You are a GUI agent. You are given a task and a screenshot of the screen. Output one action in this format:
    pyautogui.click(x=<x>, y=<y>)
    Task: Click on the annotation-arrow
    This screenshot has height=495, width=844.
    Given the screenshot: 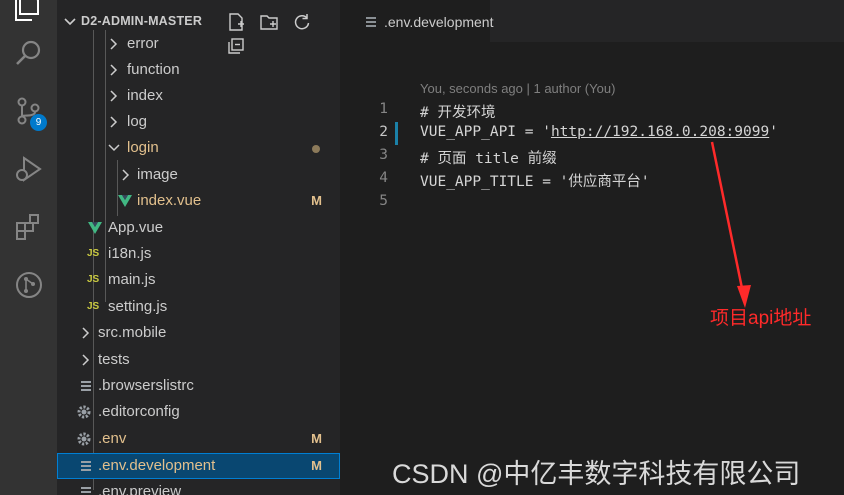 What is the action you would take?
    pyautogui.click(x=730, y=224)
    